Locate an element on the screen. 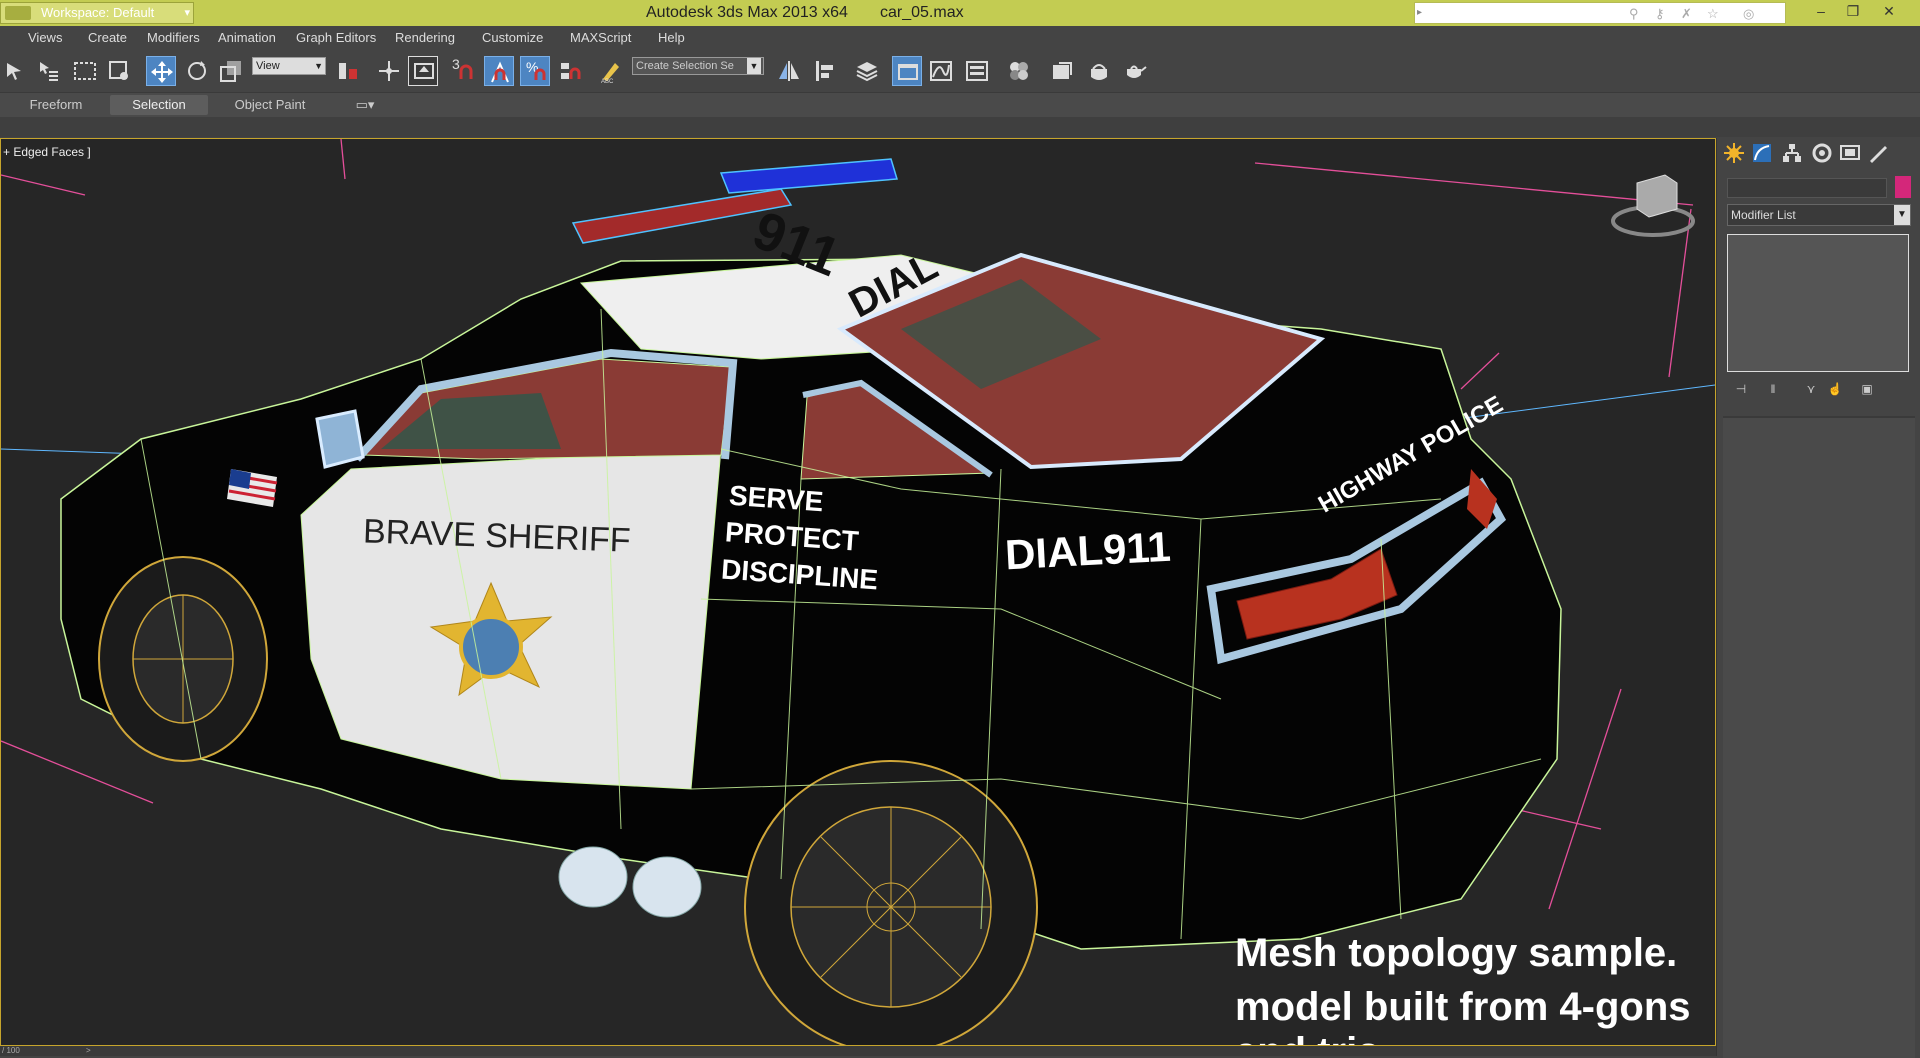 The image size is (1920, 1058). pin-stack-icon: ⊣ is located at coordinates (1741, 390).